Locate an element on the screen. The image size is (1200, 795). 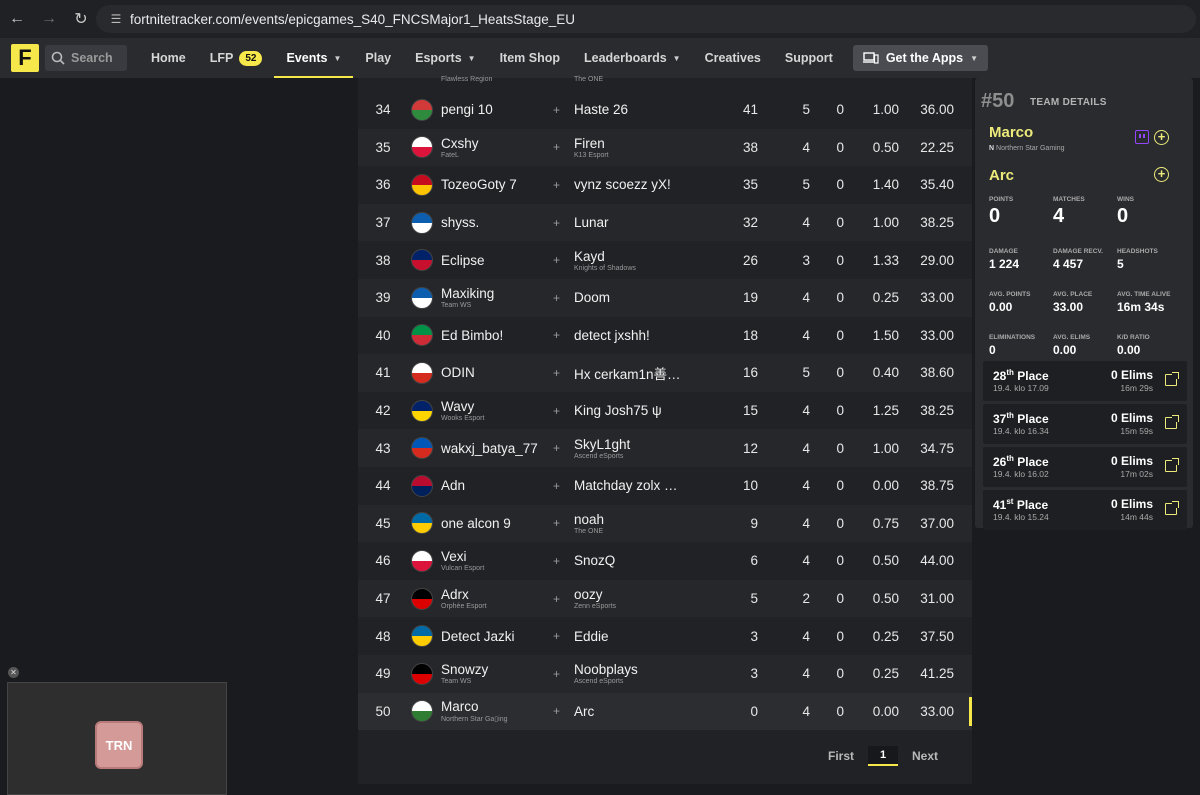
nav-events: Events ▼ is located at coordinates (314, 58).